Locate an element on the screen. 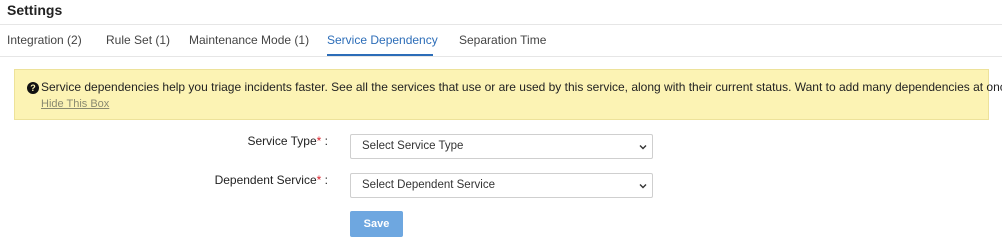  service-type-select: Select Service Type is located at coordinates (501, 146).